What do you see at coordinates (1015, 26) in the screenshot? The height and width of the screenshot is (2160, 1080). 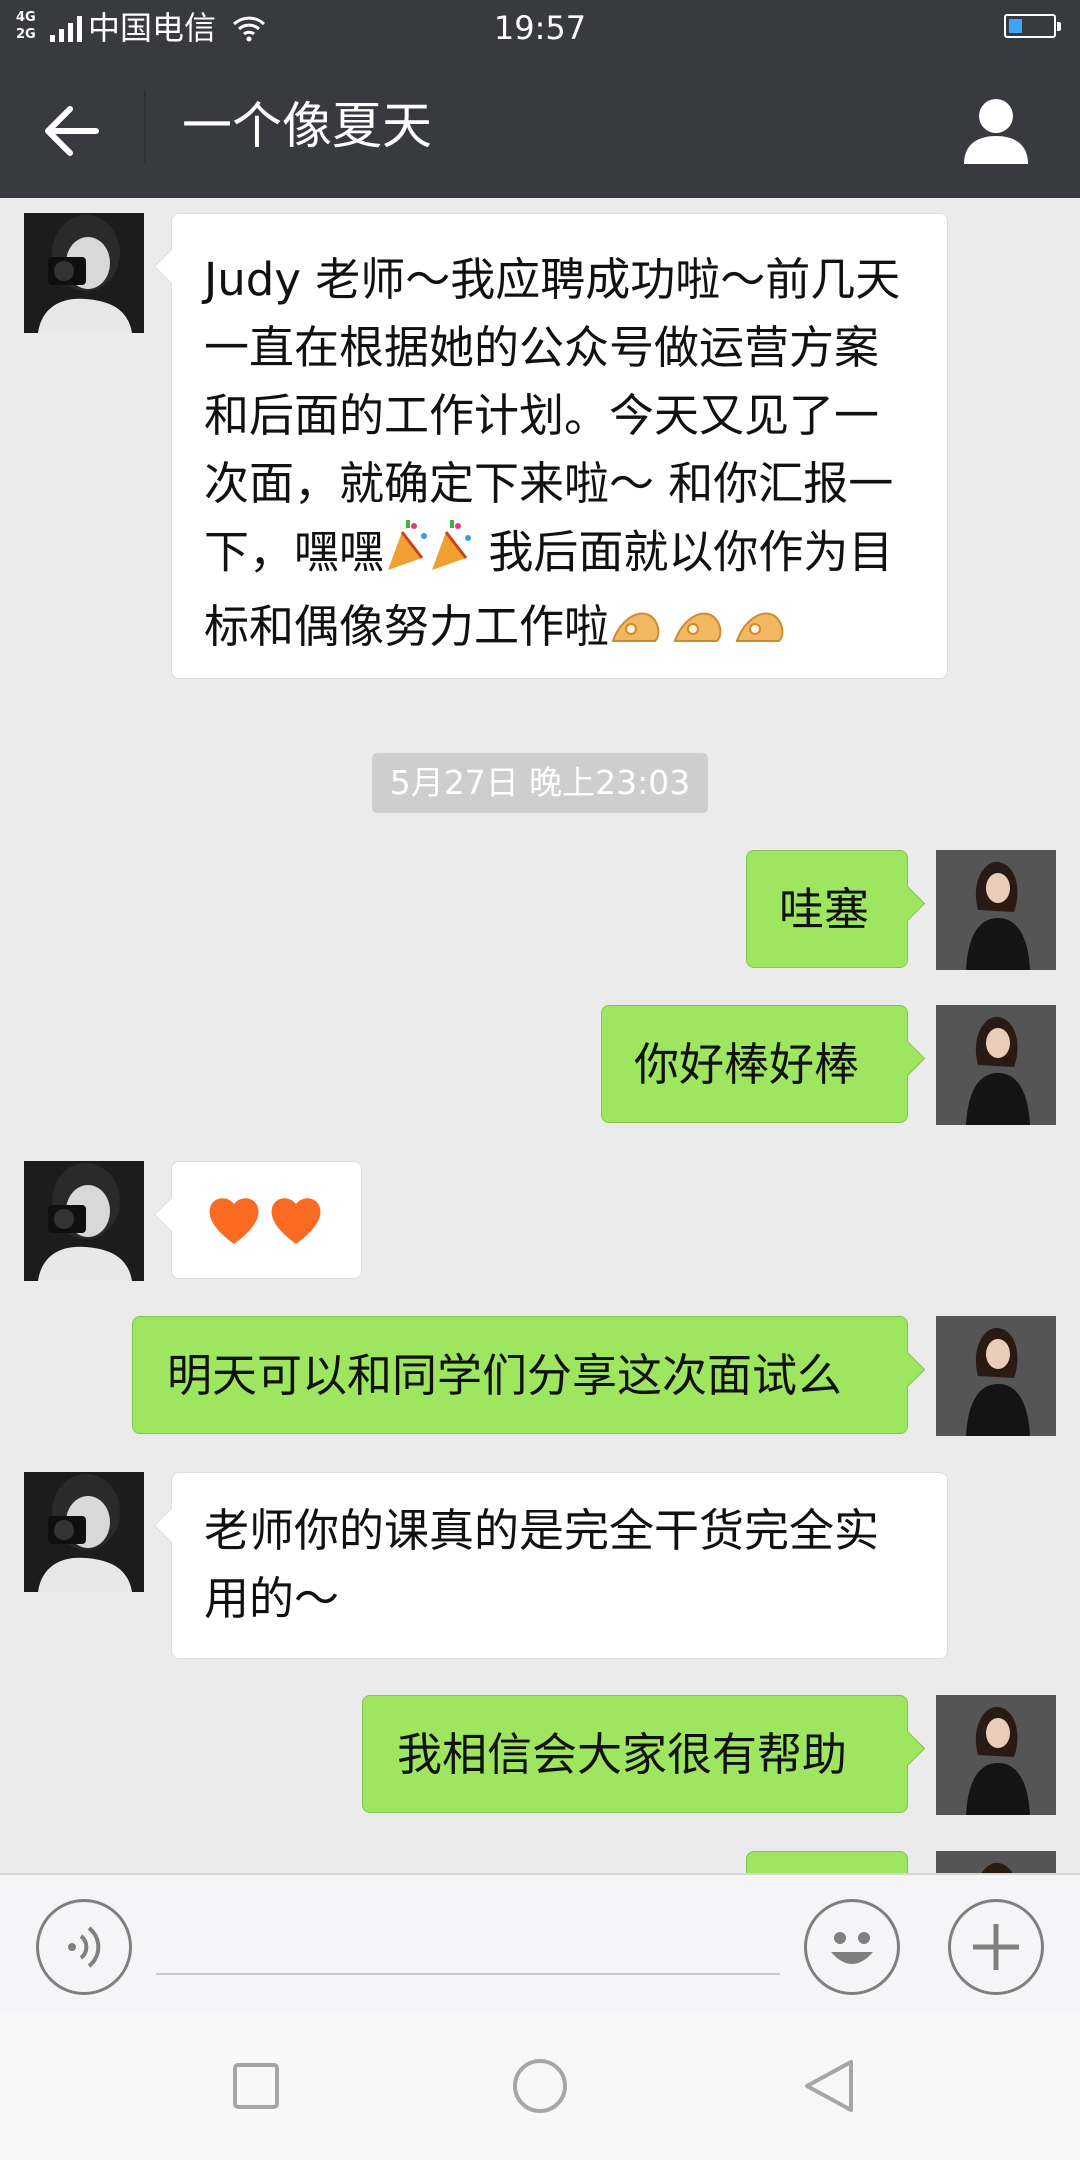 I see `battery-level` at bounding box center [1015, 26].